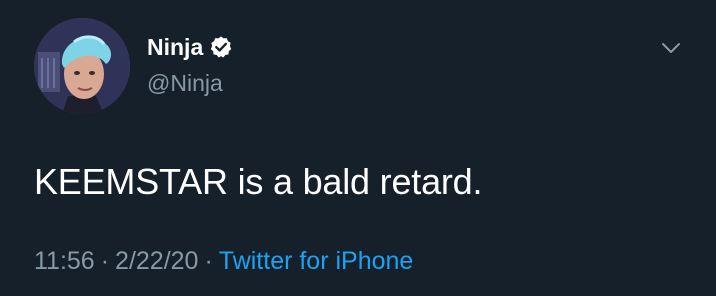 Image resolution: width=716 pixels, height=296 pixels. I want to click on tweet-source-link: Twitter for iPhone, so click(316, 261).